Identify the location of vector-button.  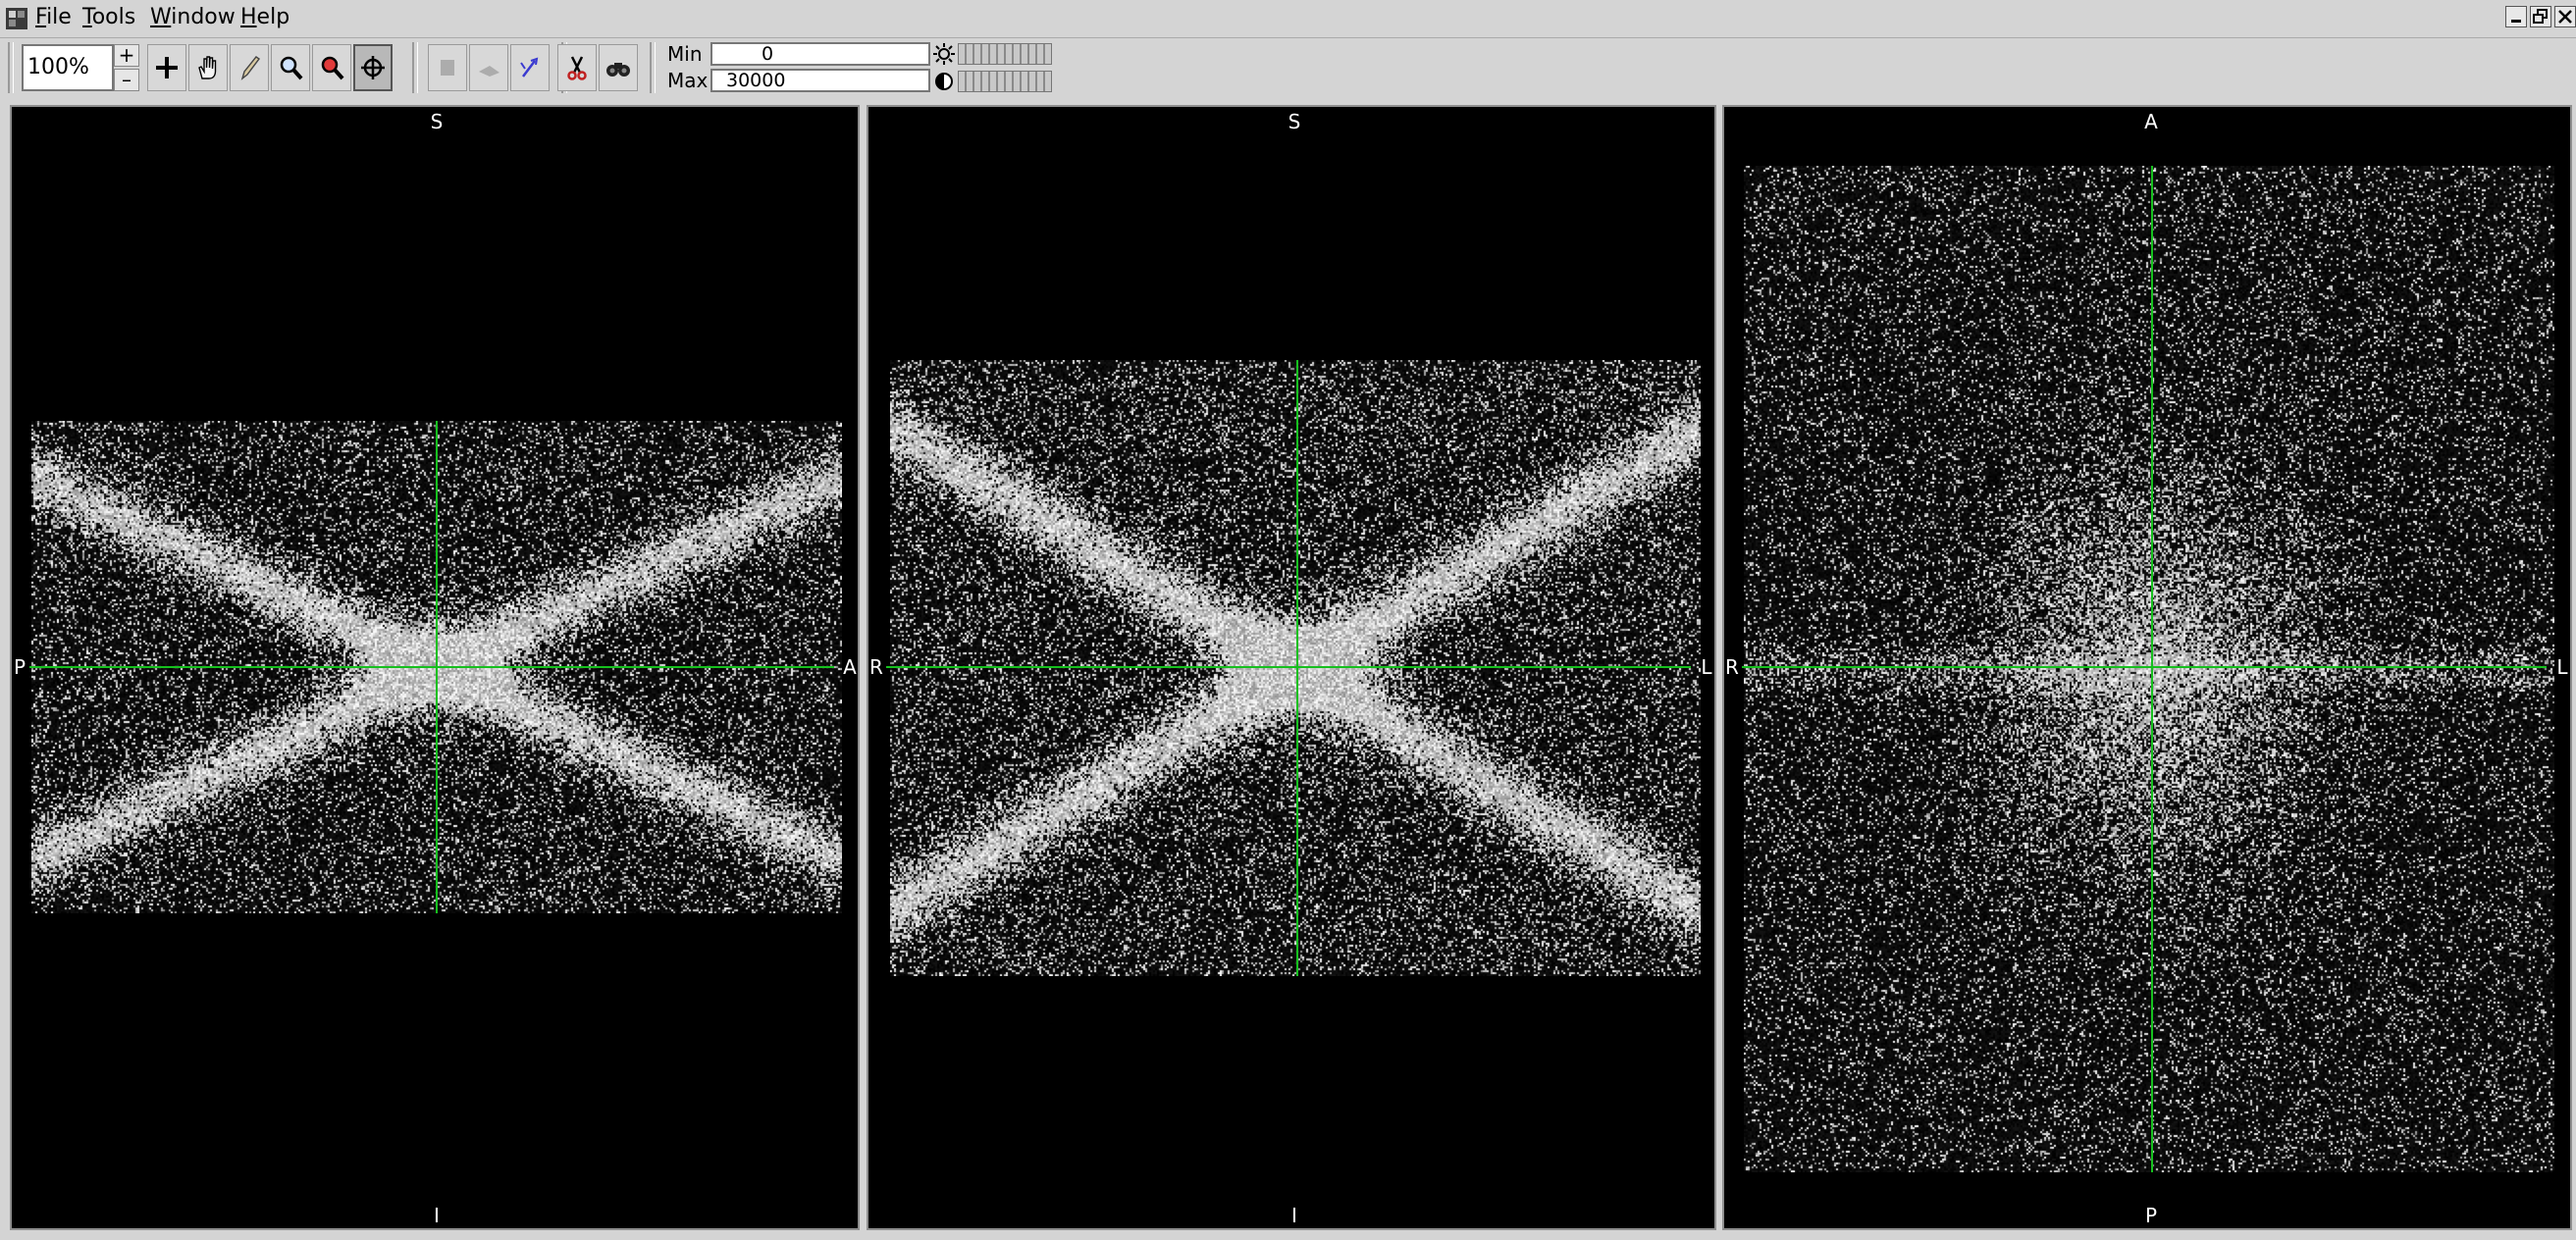
(530, 67).